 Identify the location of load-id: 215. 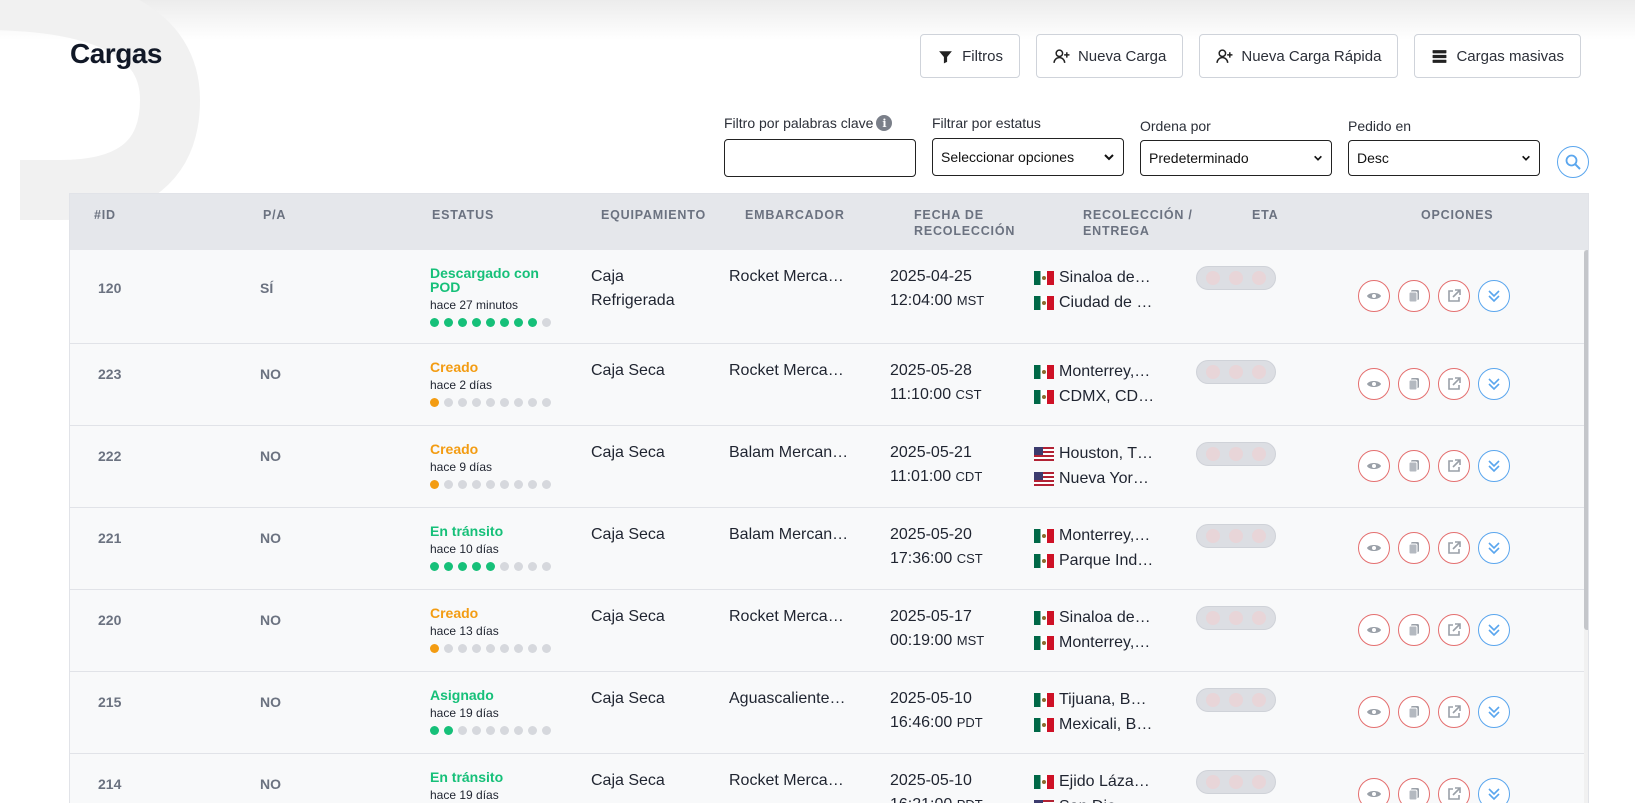
(109, 702).